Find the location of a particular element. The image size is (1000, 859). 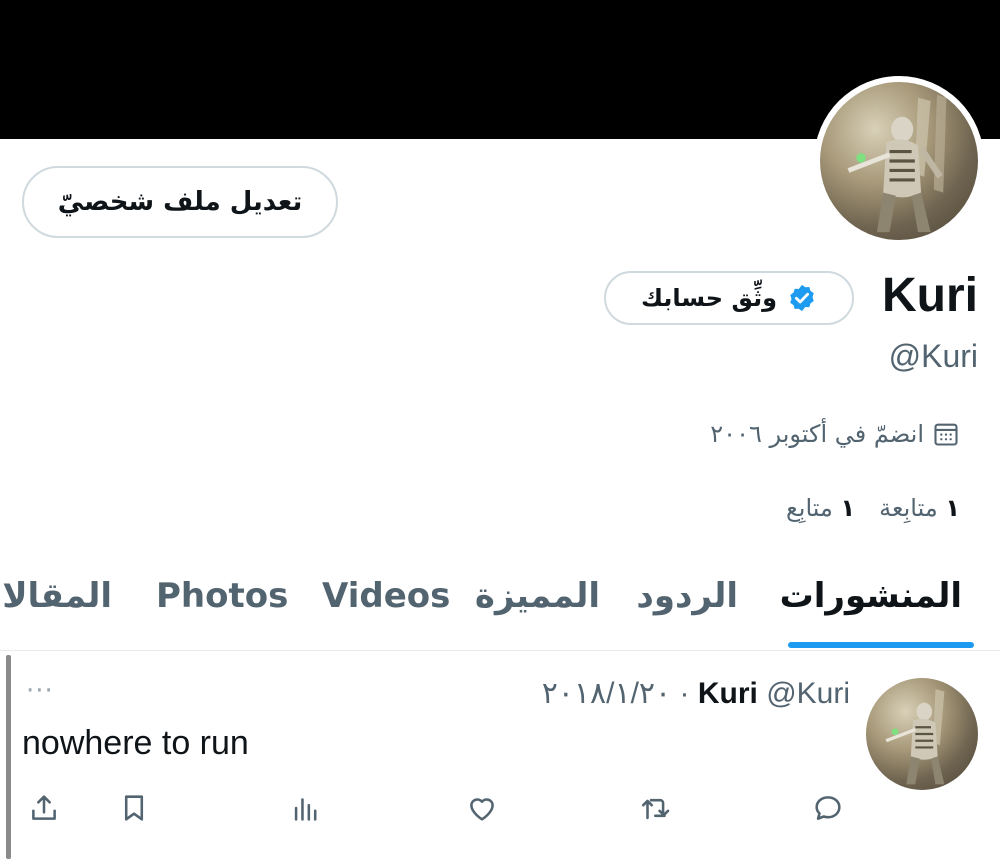

joined-date-text: انضمّ في أكتوبر ٢٠٠٦ is located at coordinates (817, 434).